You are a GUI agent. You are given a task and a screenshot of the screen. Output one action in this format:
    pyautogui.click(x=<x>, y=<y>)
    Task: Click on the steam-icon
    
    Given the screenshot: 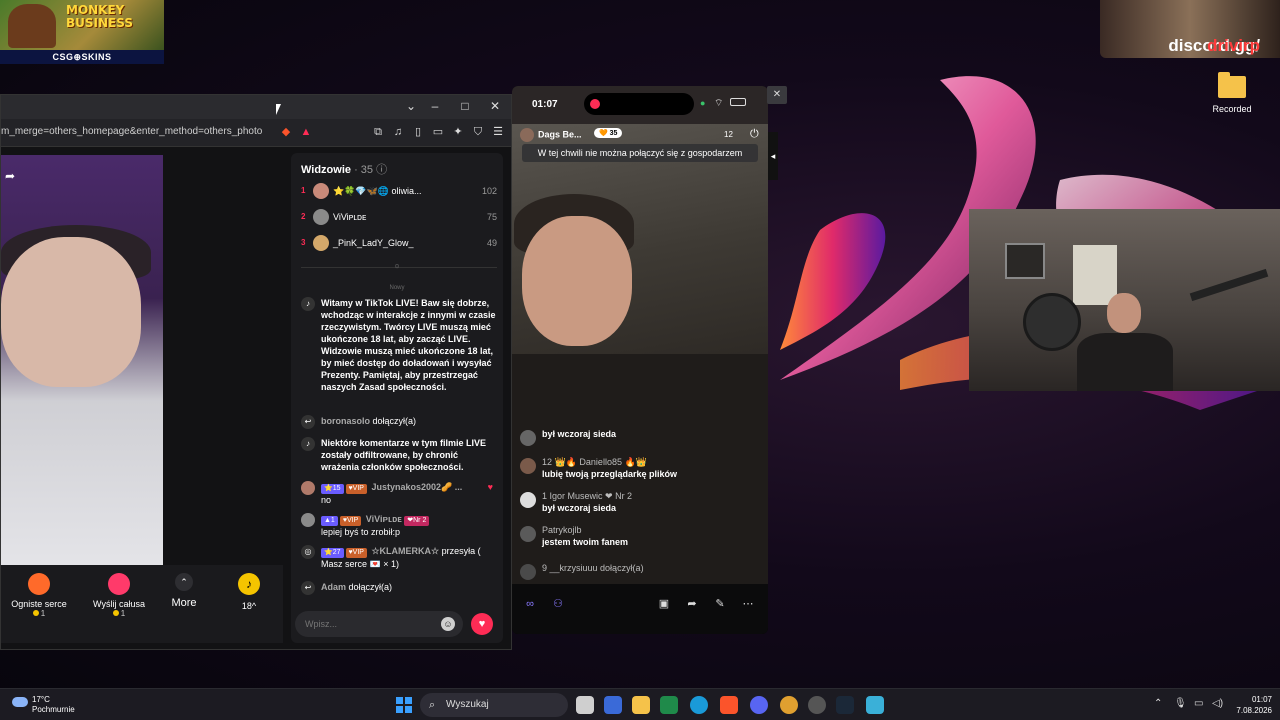 What is the action you would take?
    pyautogui.click(x=845, y=705)
    